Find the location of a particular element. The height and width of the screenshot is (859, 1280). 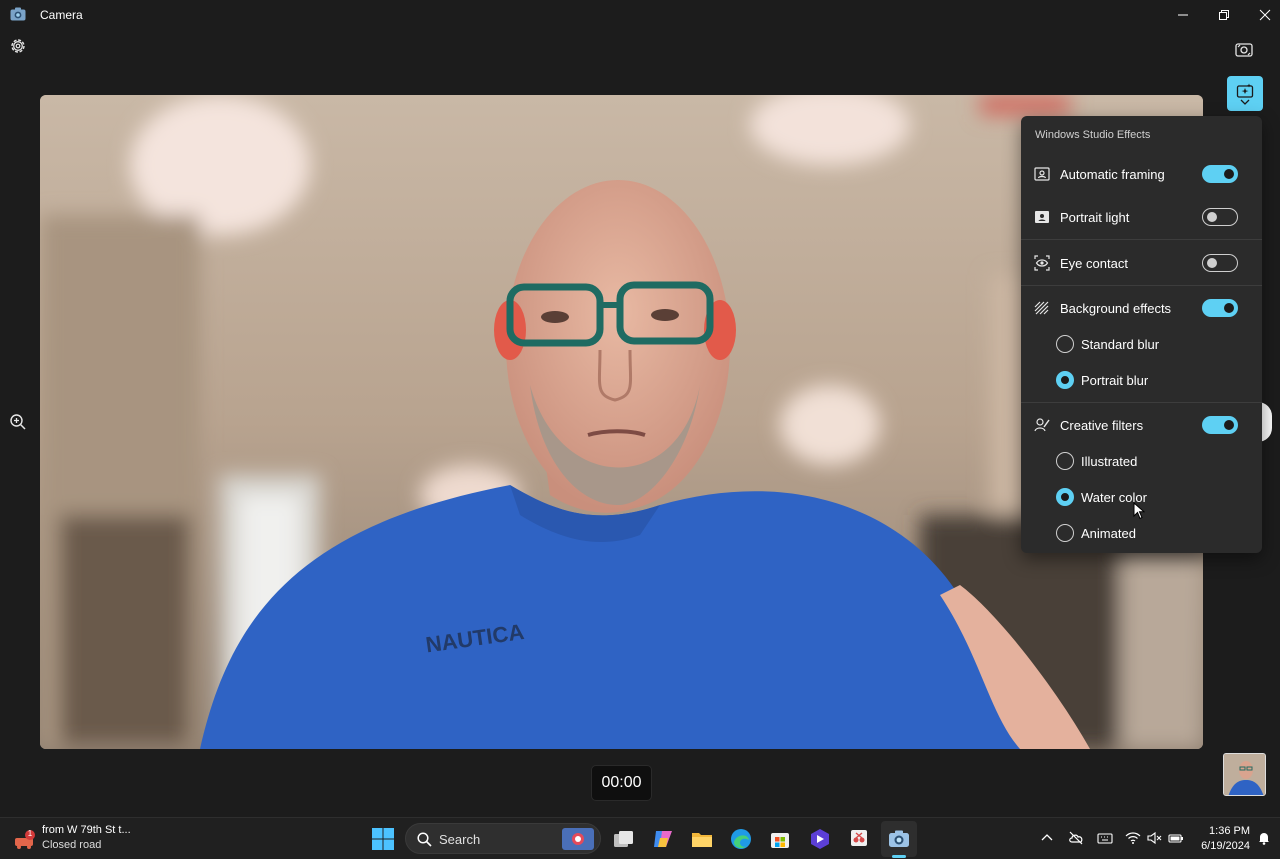

portrait-blur-radio is located at coordinates (1065, 380).